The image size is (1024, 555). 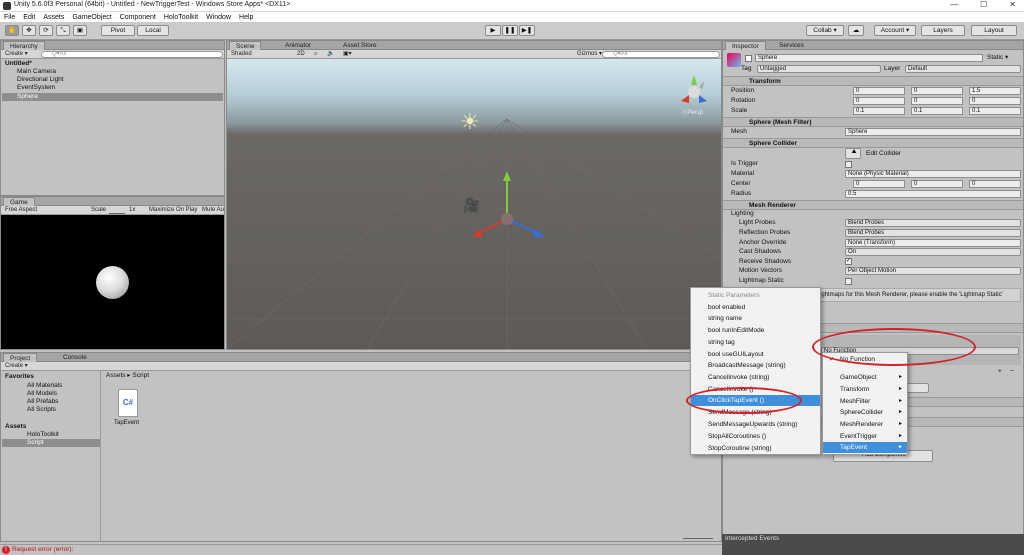 I want to click on anchor-override-field: None (Transform), so click(x=933, y=243).